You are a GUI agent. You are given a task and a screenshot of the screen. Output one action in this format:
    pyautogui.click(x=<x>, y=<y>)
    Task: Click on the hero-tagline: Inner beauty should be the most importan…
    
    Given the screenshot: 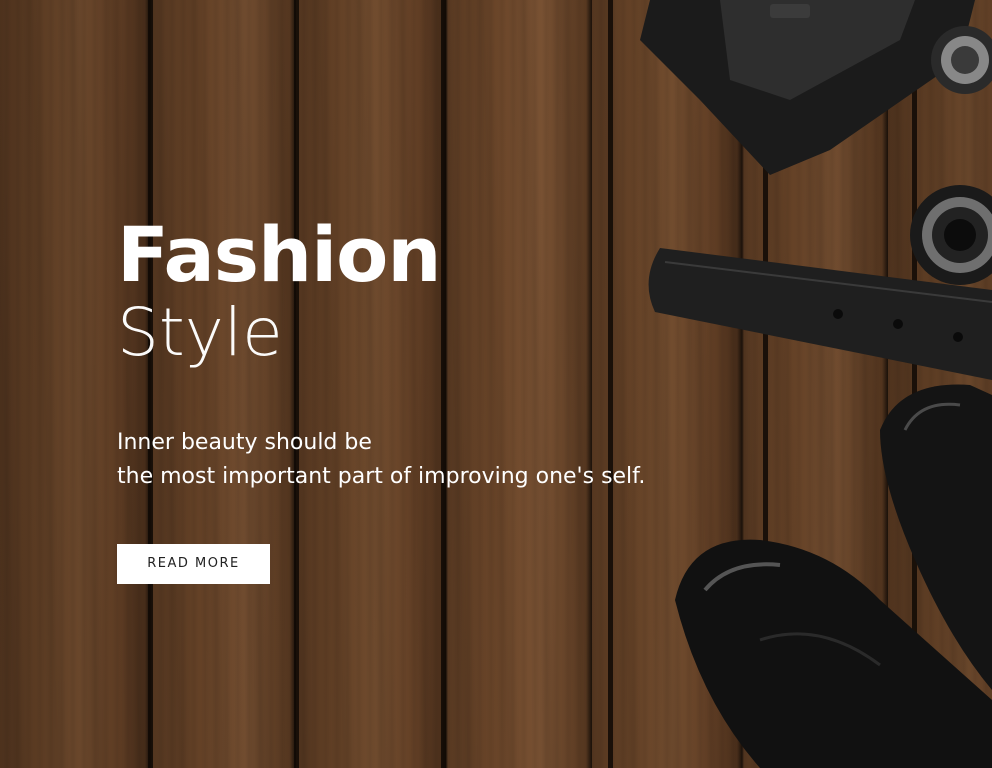 What is the action you would take?
    pyautogui.click(x=381, y=460)
    